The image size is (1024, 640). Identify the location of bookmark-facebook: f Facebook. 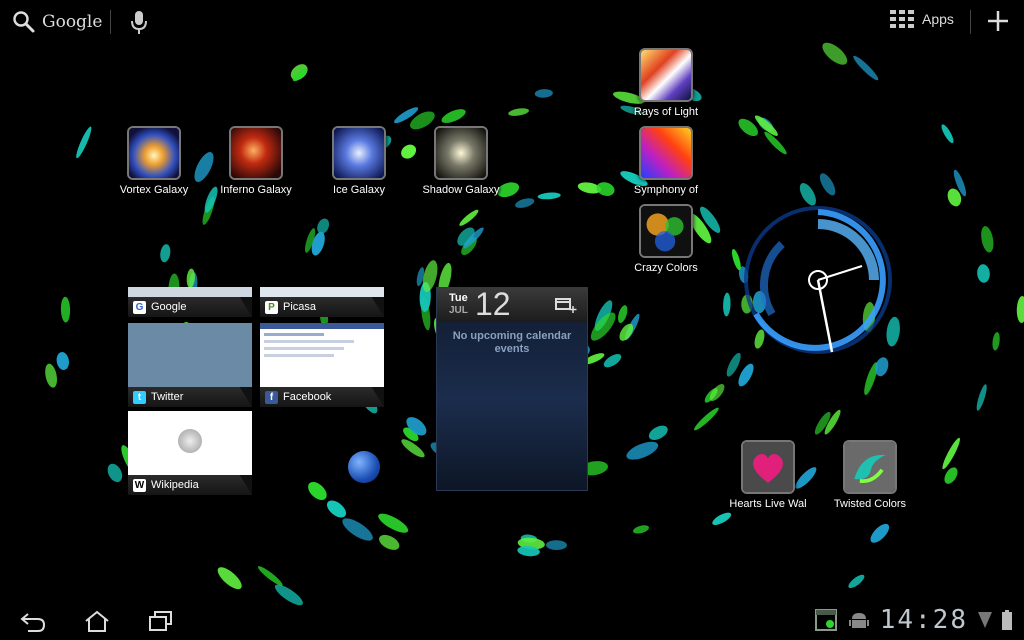
(322, 365).